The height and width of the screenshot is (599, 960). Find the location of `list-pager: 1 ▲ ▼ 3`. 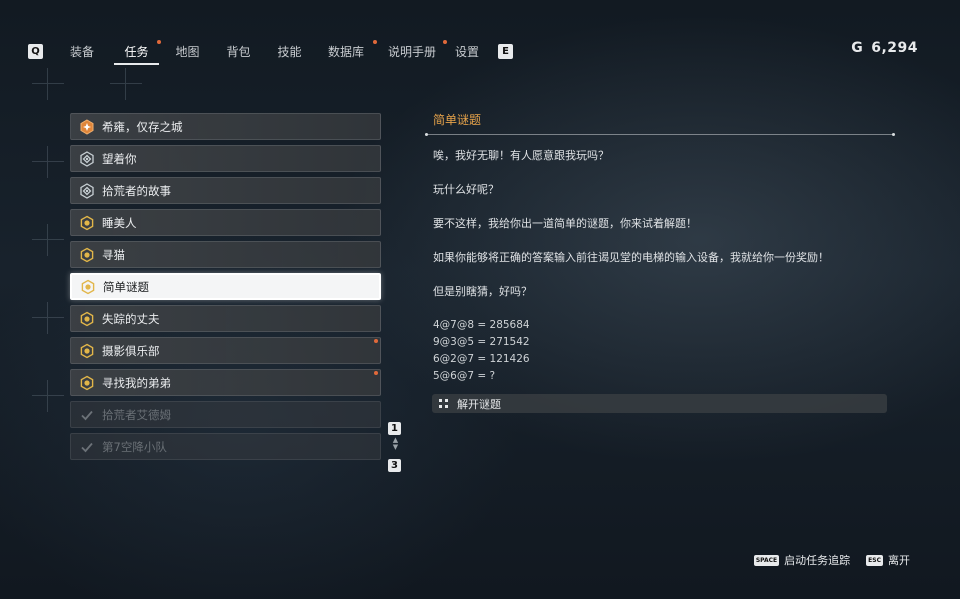

list-pager: 1 ▲ ▼ 3 is located at coordinates (395, 444).